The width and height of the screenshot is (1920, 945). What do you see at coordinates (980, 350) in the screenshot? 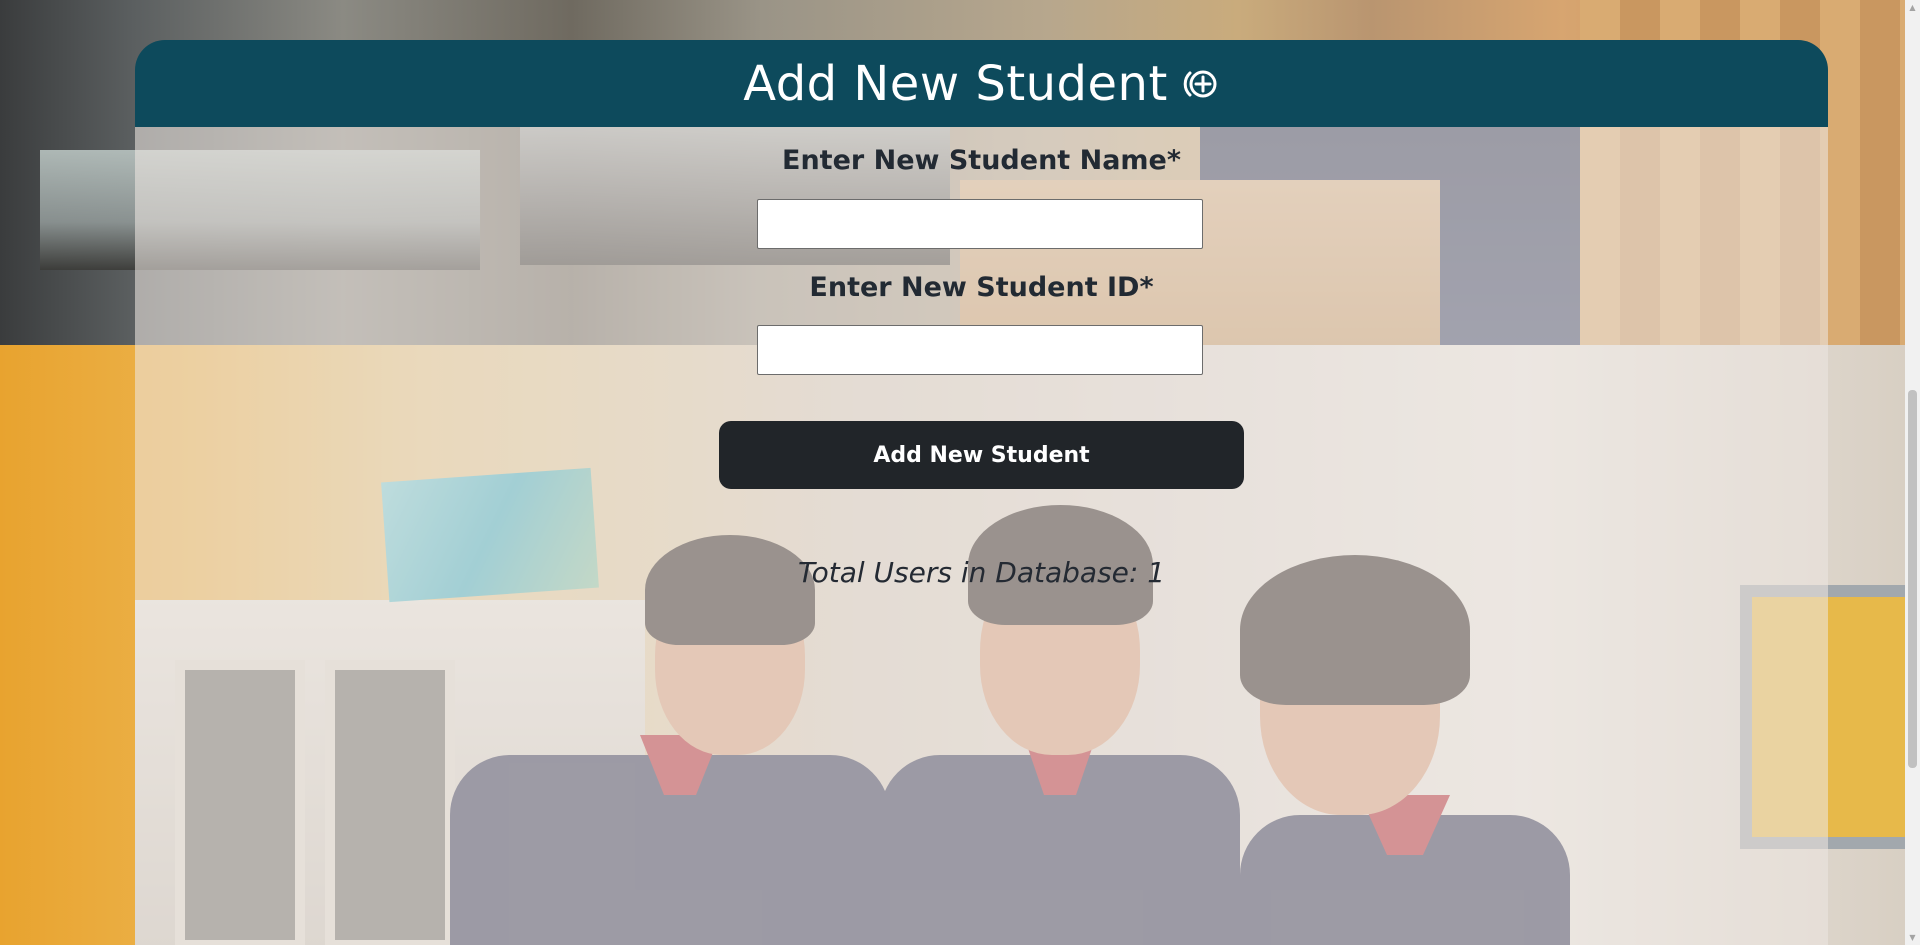
I see `student-id-input` at bounding box center [980, 350].